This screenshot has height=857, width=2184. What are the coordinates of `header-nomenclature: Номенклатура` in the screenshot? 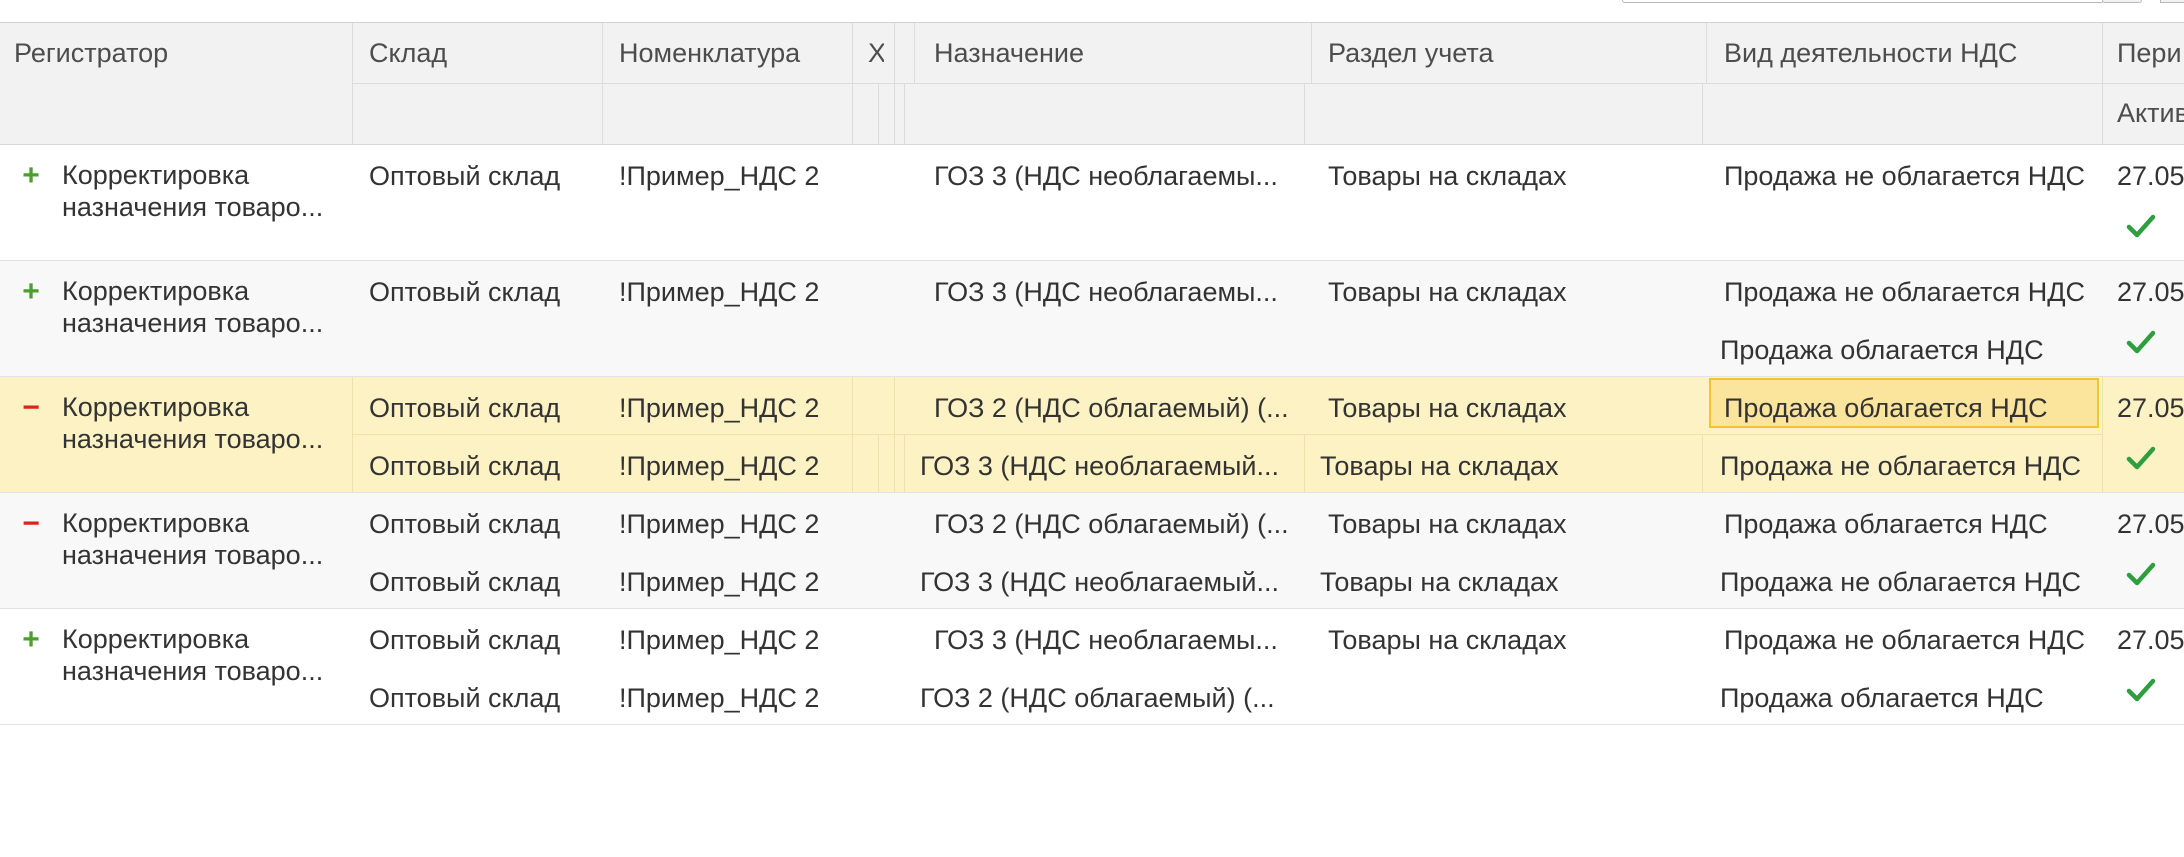 It's located at (734, 53).